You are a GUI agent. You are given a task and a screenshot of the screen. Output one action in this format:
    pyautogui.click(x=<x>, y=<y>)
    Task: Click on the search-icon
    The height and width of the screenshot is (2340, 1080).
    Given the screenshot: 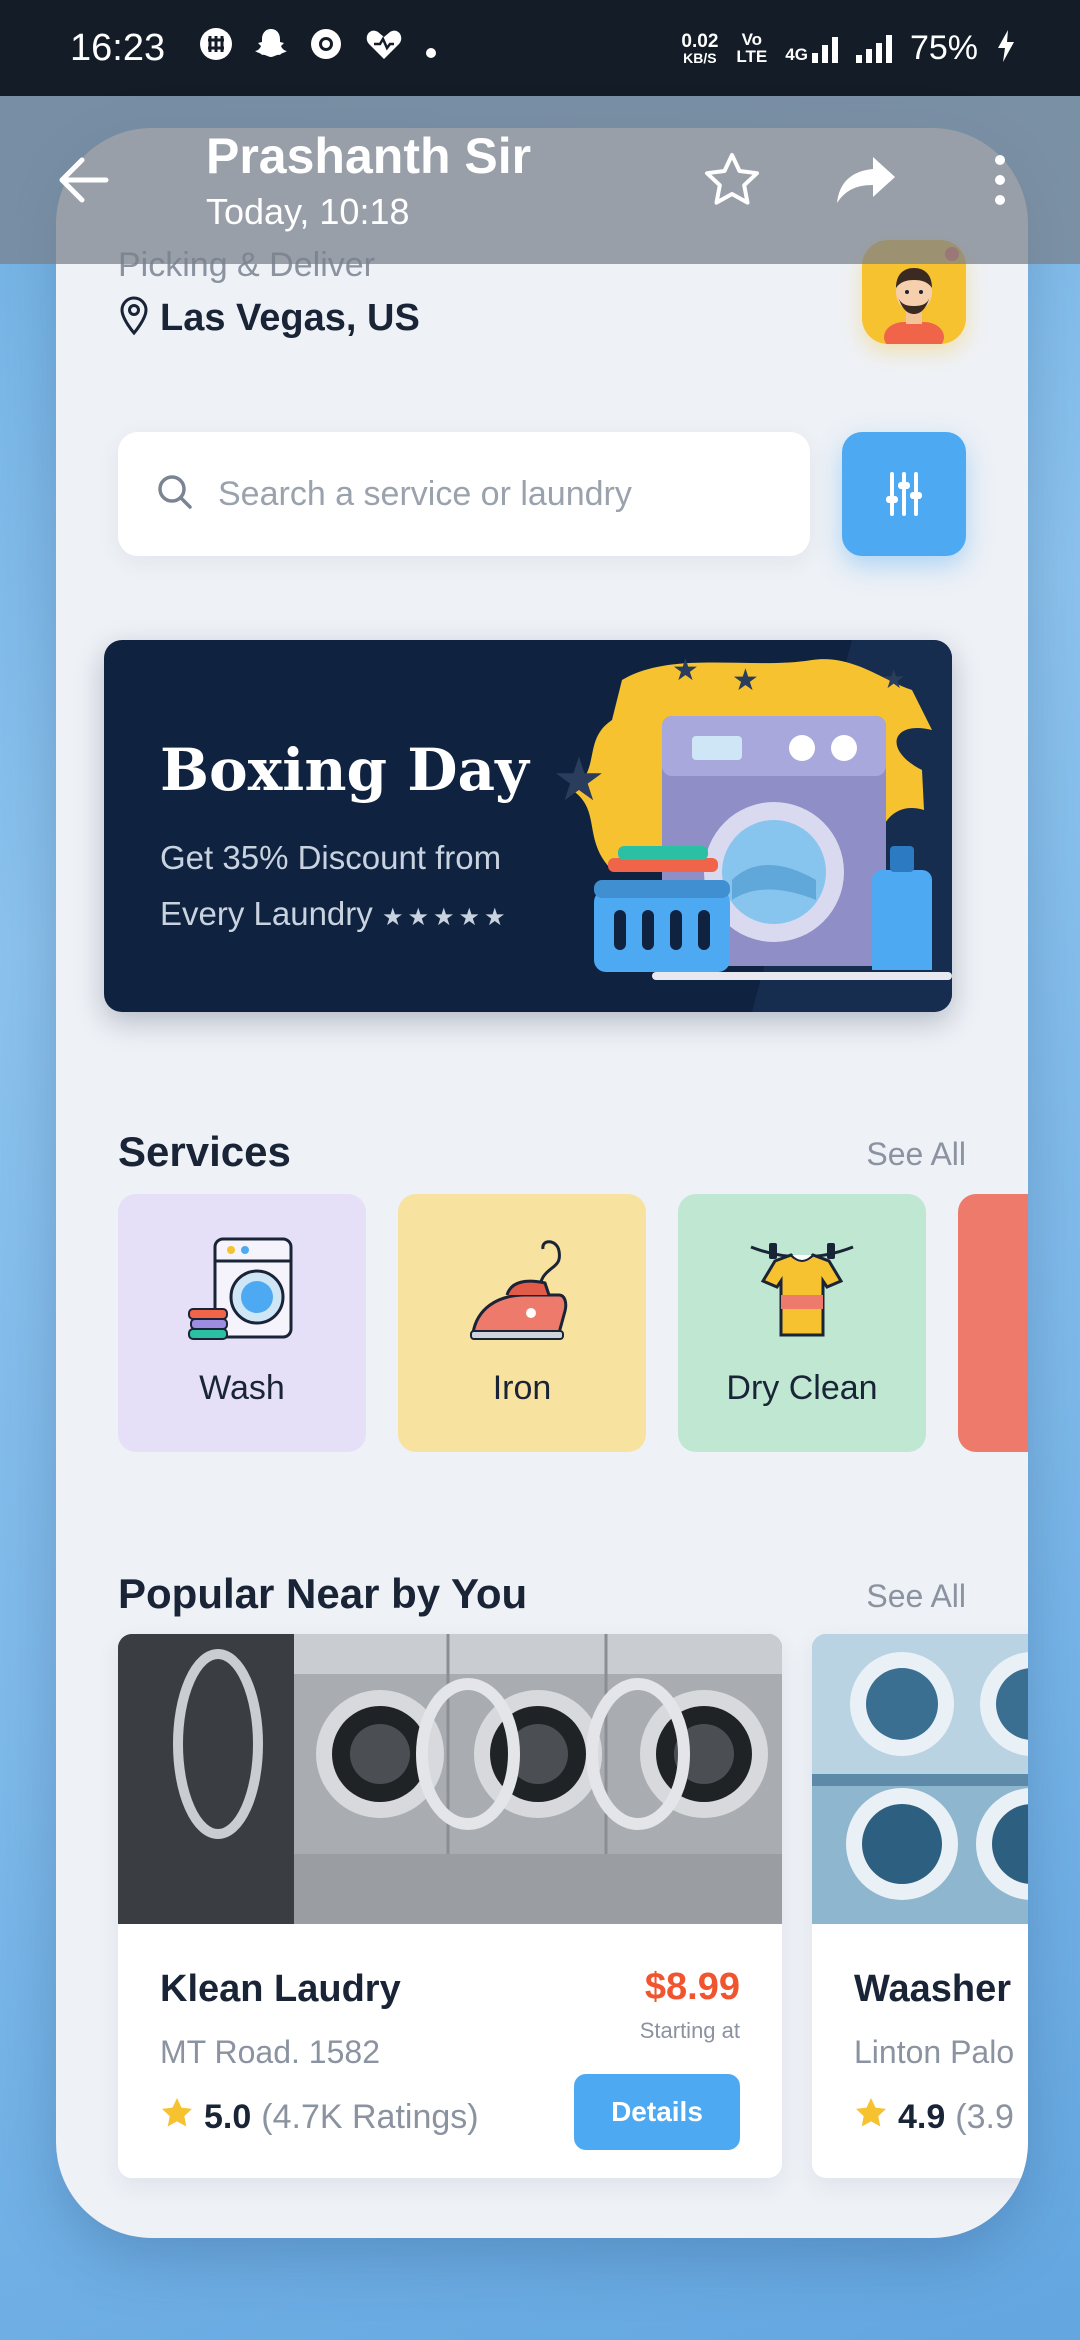 What is the action you would take?
    pyautogui.click(x=175, y=494)
    